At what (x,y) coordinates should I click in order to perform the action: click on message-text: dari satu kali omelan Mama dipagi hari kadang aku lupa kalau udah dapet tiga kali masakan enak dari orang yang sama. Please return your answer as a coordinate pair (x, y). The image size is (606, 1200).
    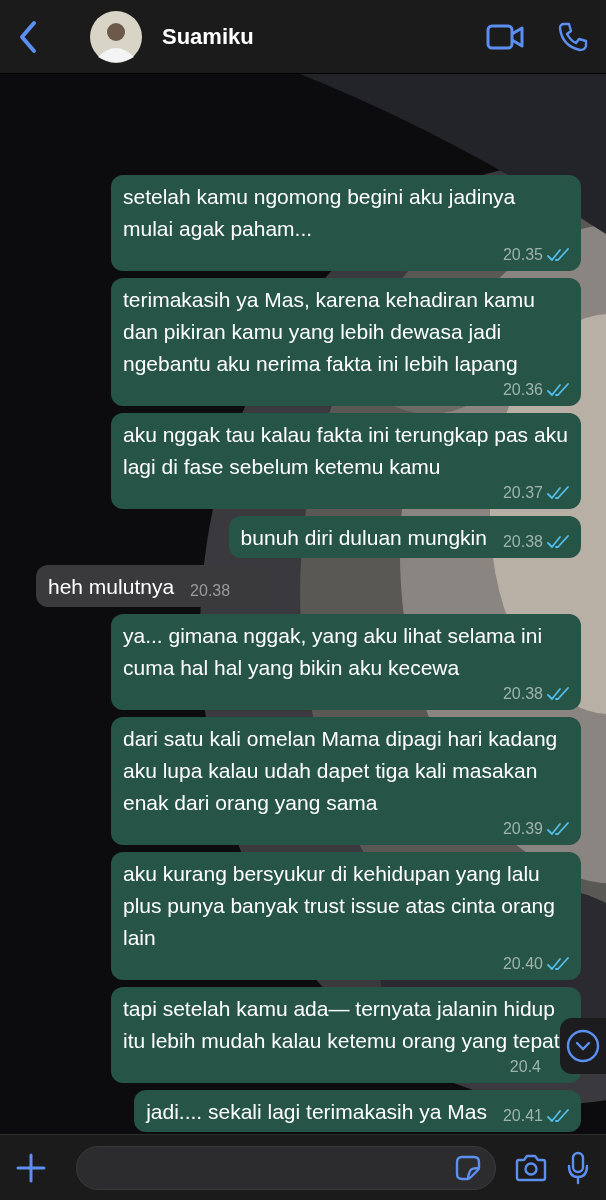
    Looking at the image, I should click on (341, 771).